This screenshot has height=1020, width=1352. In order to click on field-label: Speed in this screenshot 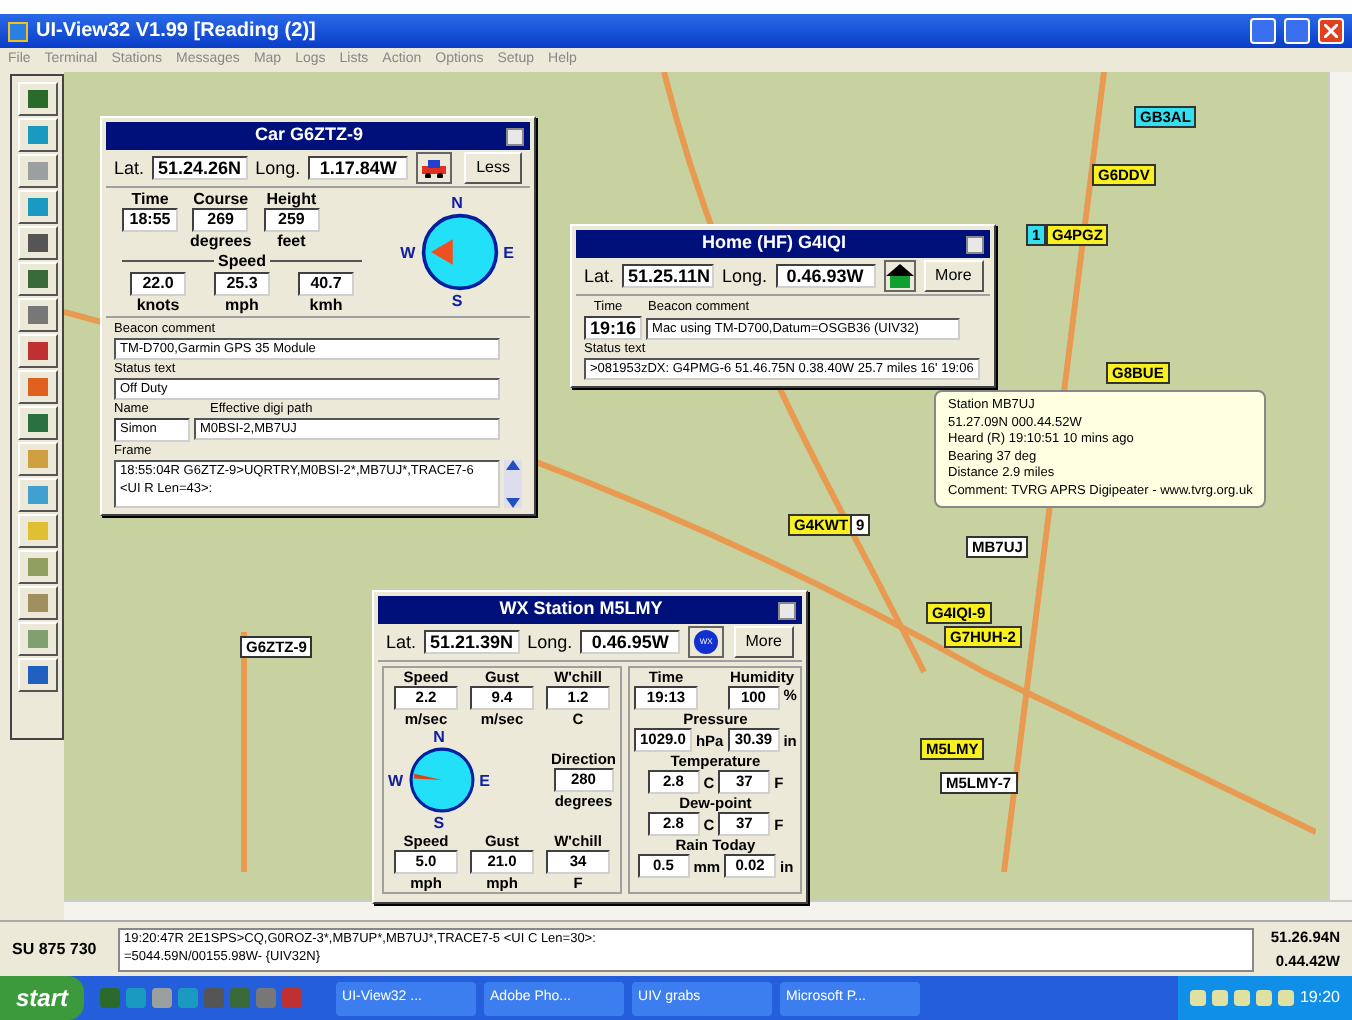, I will do `click(242, 261)`.